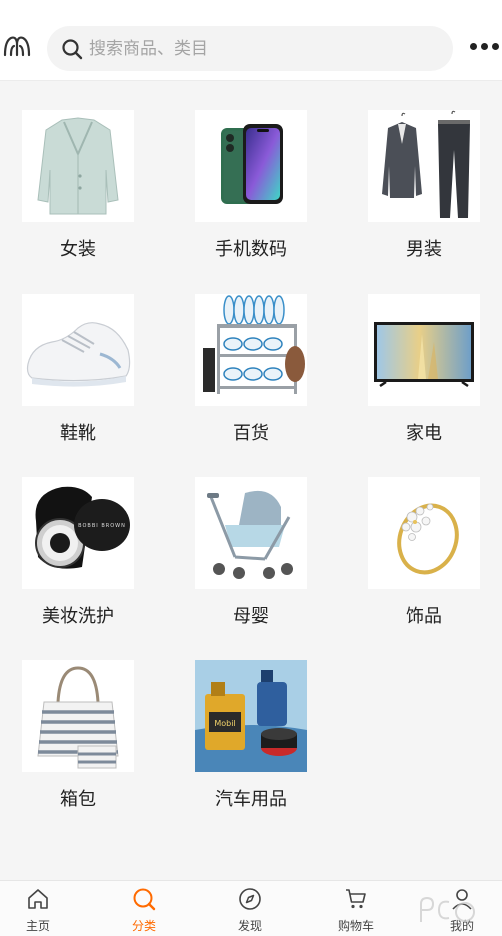  What do you see at coordinates (251, 350) in the screenshot?
I see `dish-rack-image` at bounding box center [251, 350].